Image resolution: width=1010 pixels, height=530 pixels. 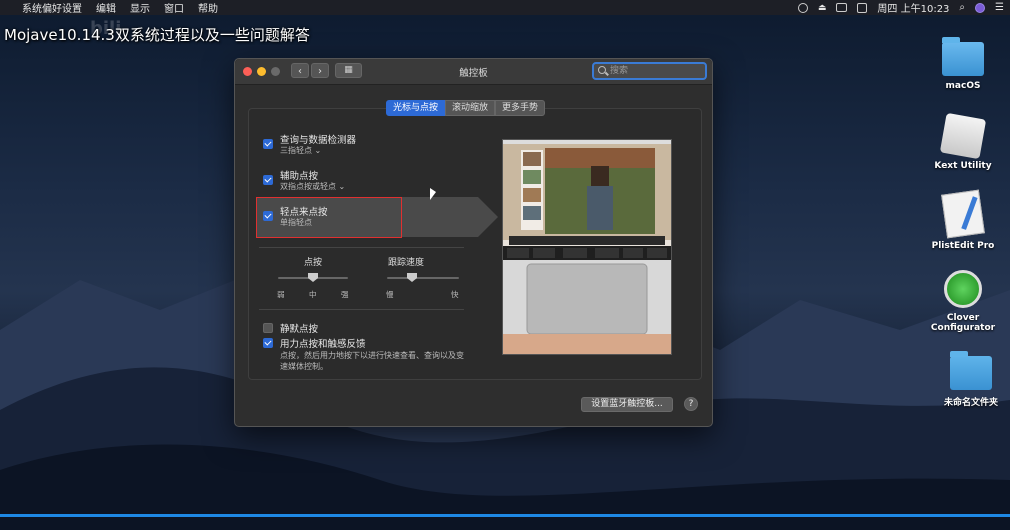 I want to click on menu-system-preferences: 系统偏好设置, so click(x=52, y=7).